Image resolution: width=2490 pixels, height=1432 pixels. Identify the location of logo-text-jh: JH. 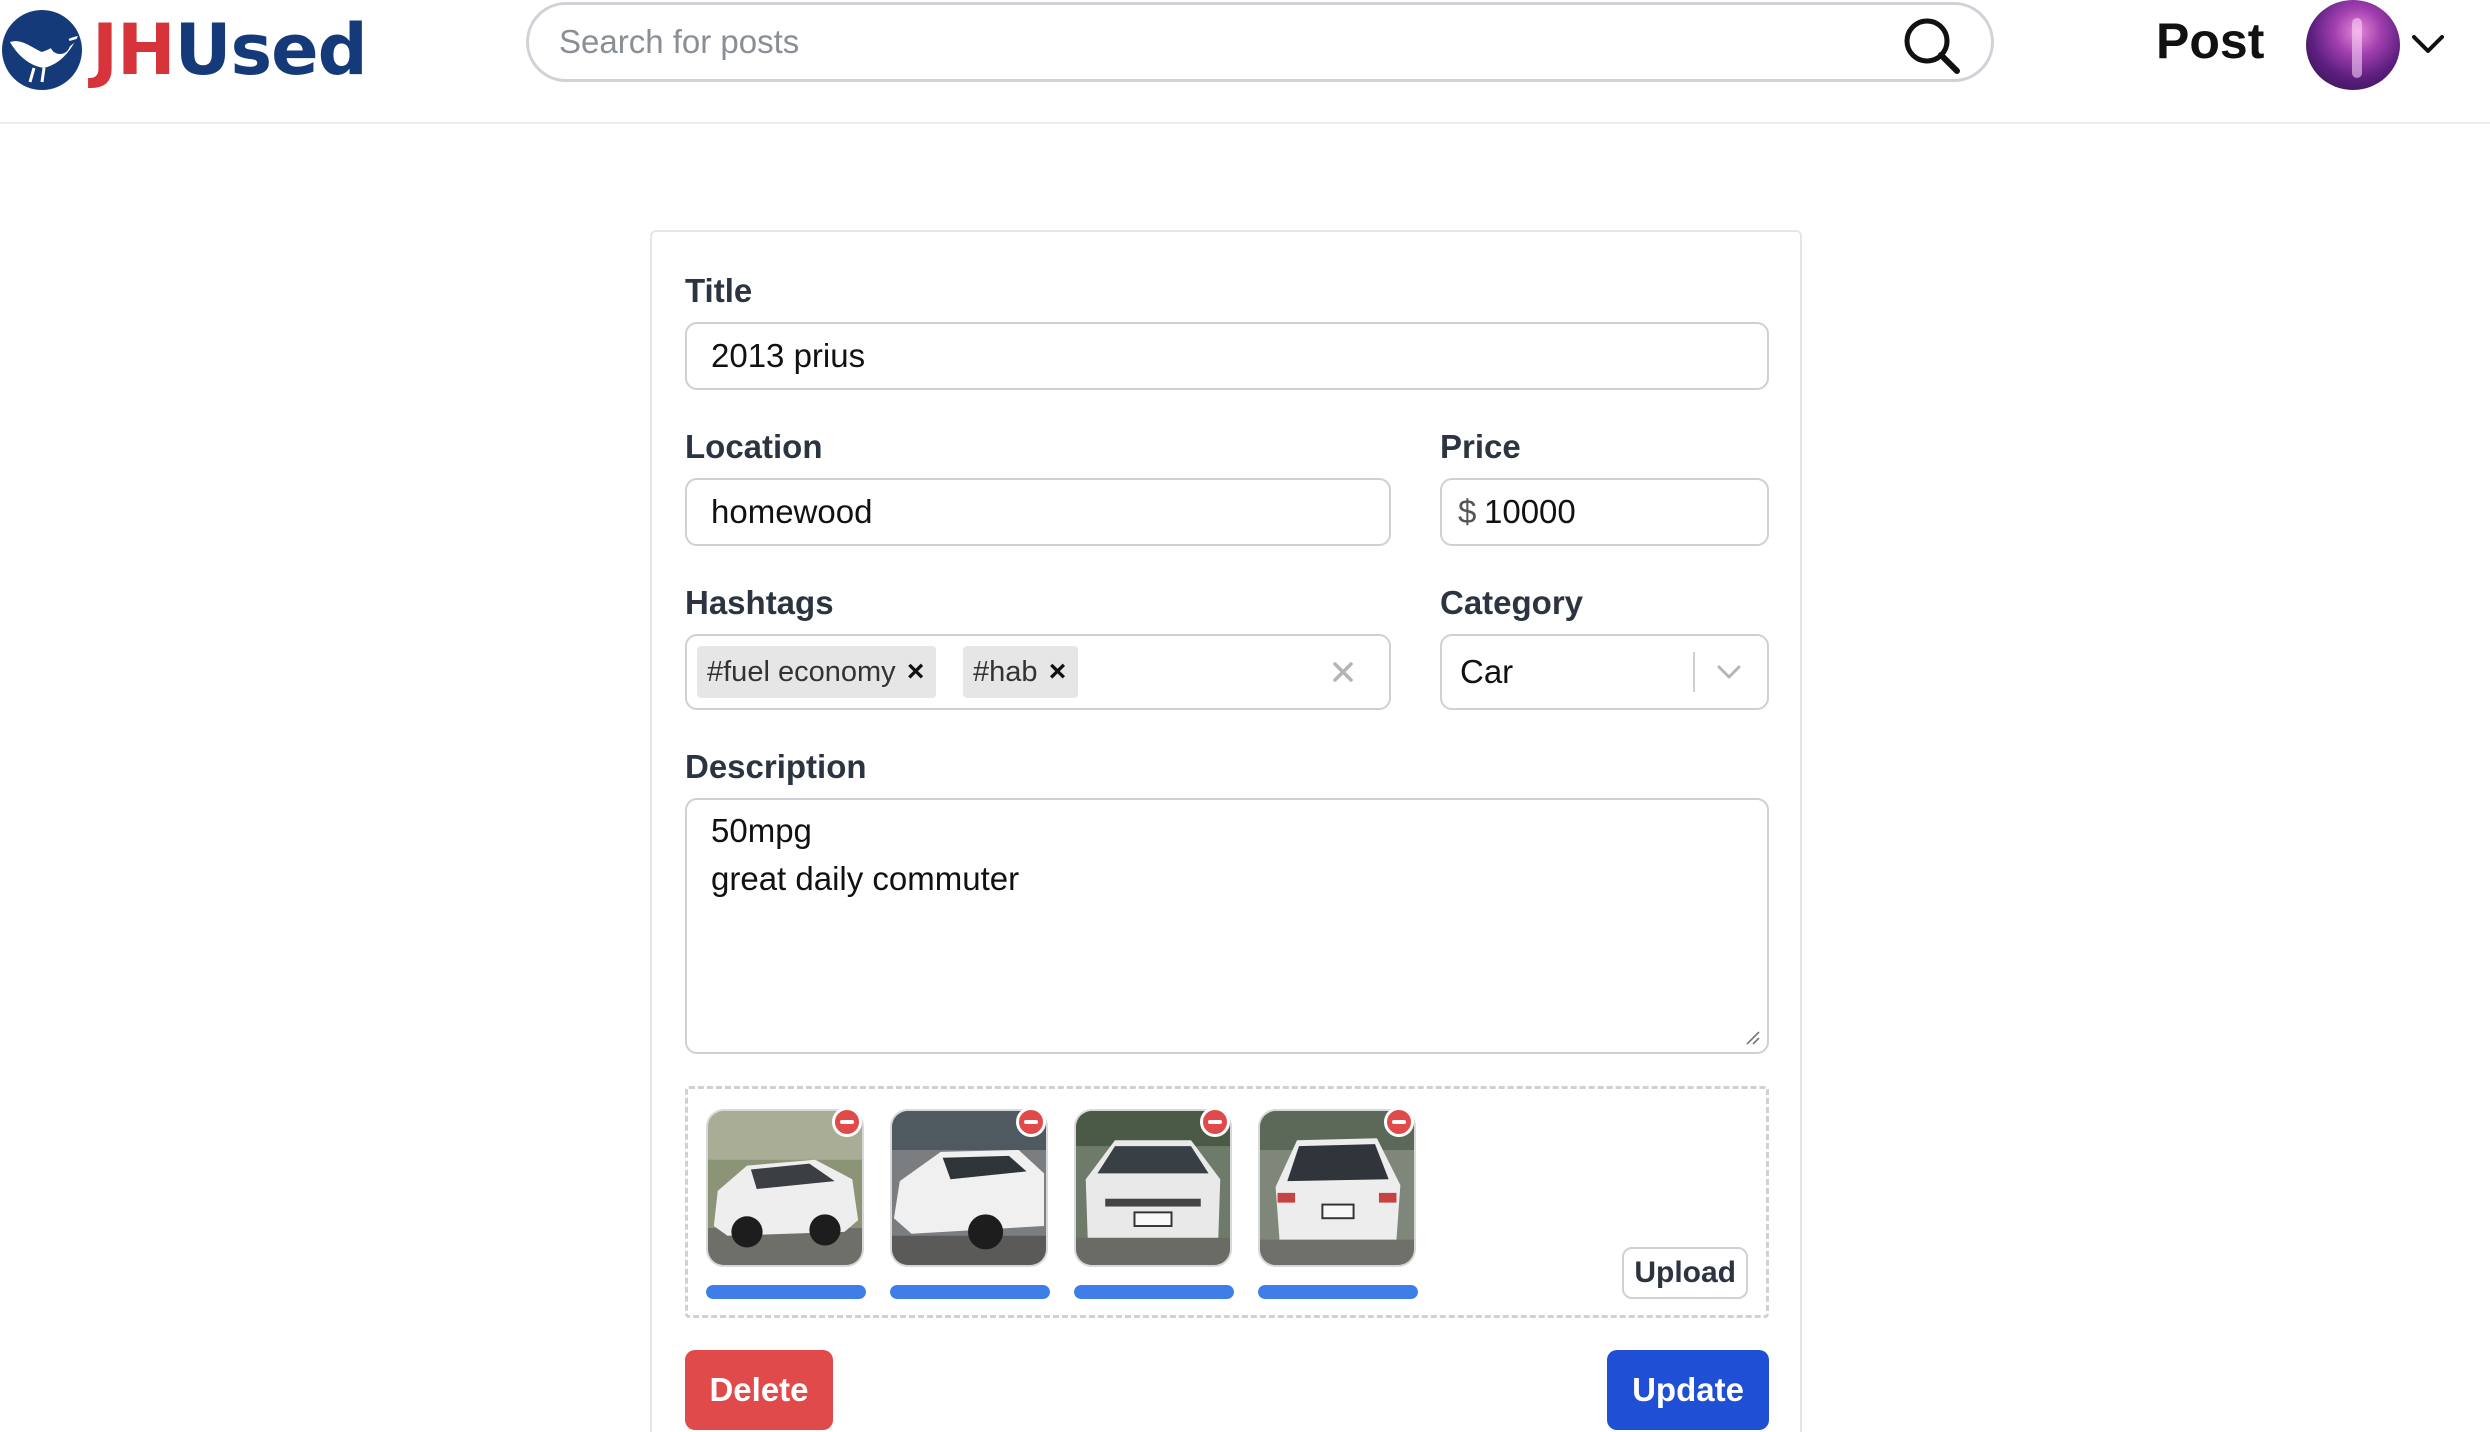
(134, 50).